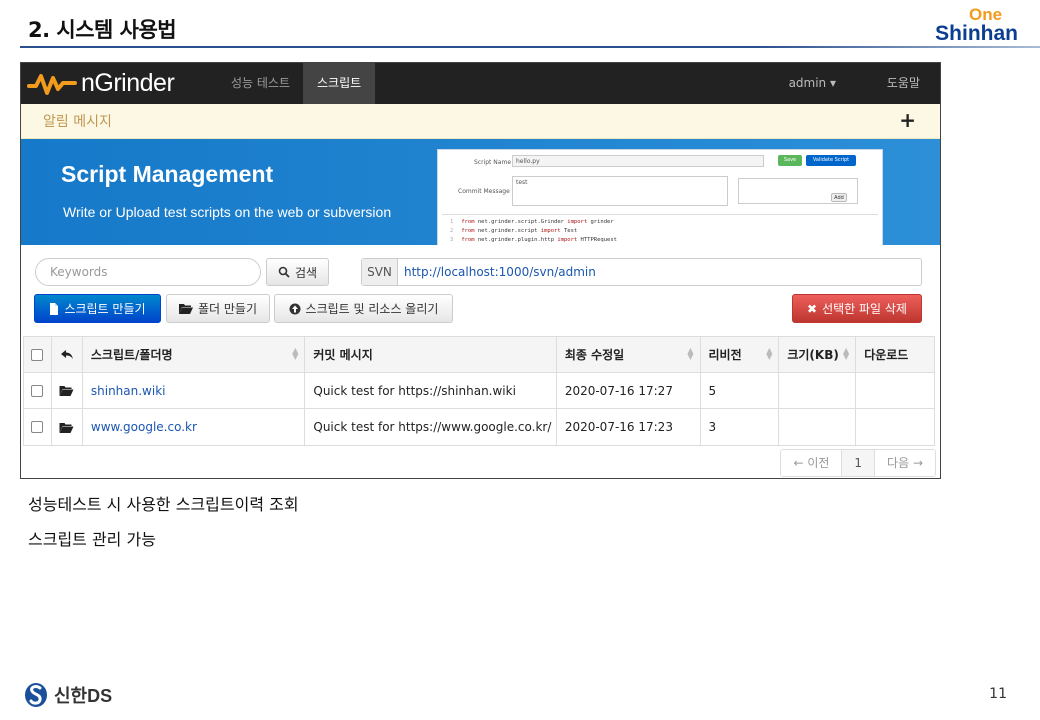 This screenshot has width=1040, height=720. Describe the element at coordinates (905, 463) in the screenshot. I see `pagination-next: 다음 →` at that location.